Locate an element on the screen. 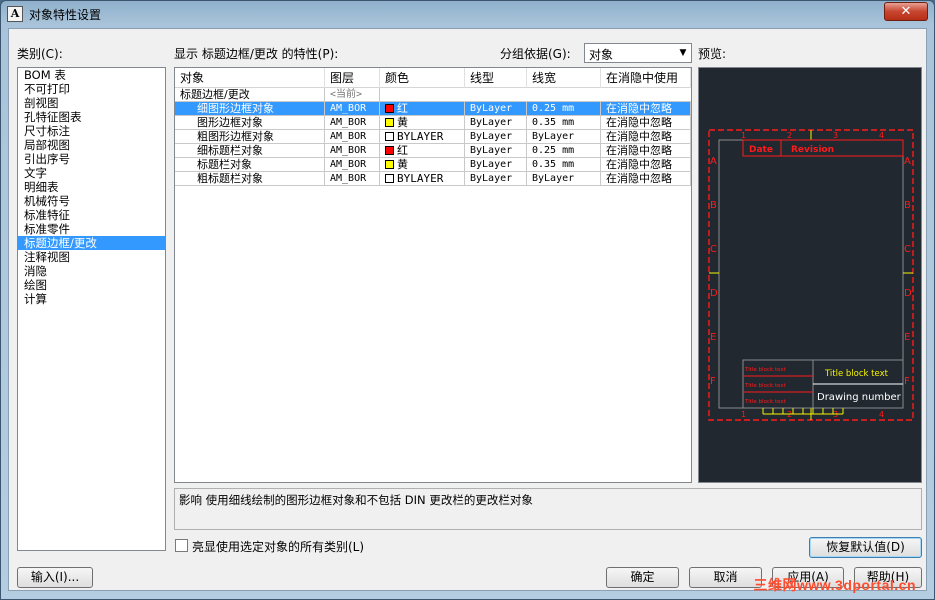 The height and width of the screenshot is (600, 935). row-letter-left: B is located at coordinates (713, 205).